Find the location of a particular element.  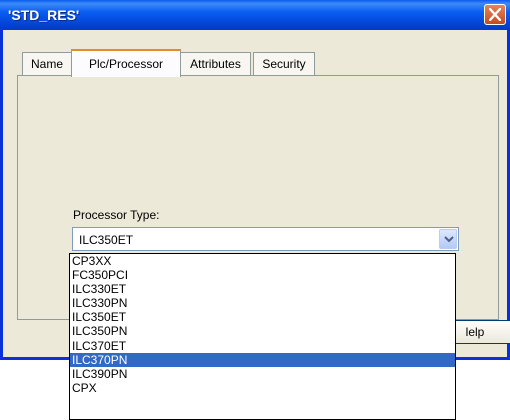

dropdown-option-selected: ILC370PN is located at coordinates (262, 359).